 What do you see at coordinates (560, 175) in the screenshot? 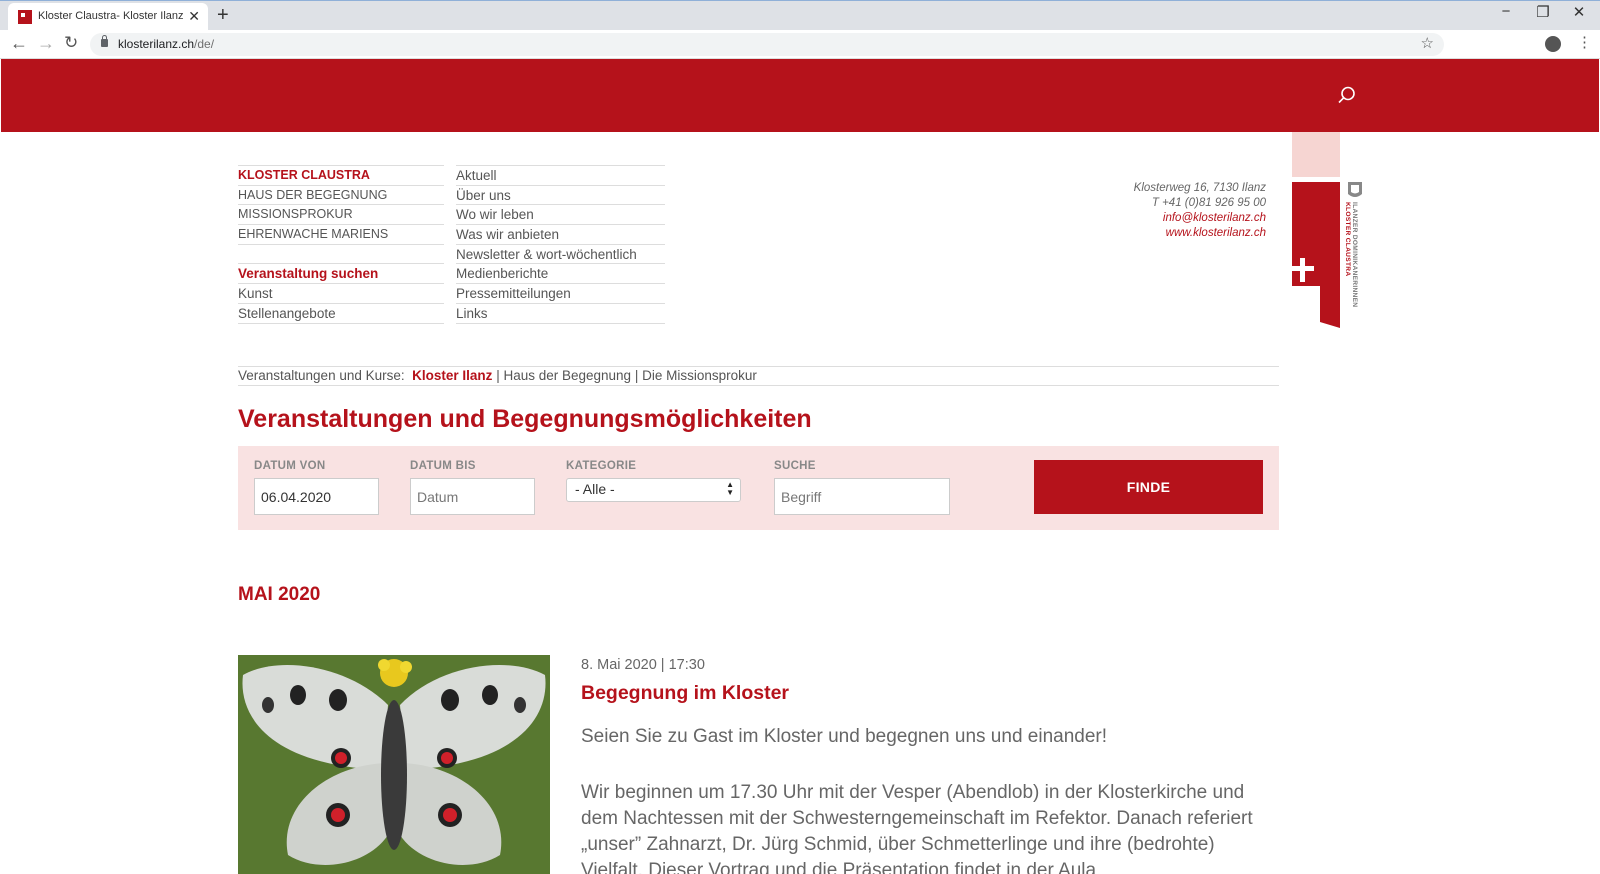
I see `nav-aktuell: Aktuell` at bounding box center [560, 175].